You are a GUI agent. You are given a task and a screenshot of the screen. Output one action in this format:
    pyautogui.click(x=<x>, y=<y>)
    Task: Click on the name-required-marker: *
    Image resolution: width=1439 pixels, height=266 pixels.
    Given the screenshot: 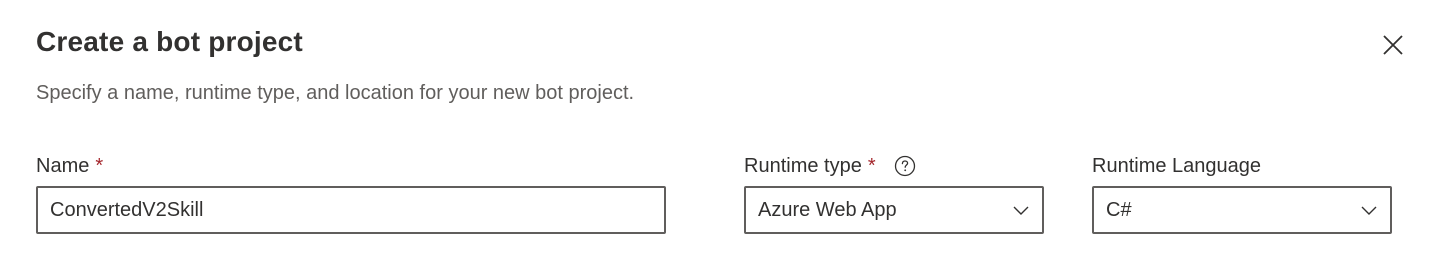 What is the action you would take?
    pyautogui.click(x=99, y=166)
    